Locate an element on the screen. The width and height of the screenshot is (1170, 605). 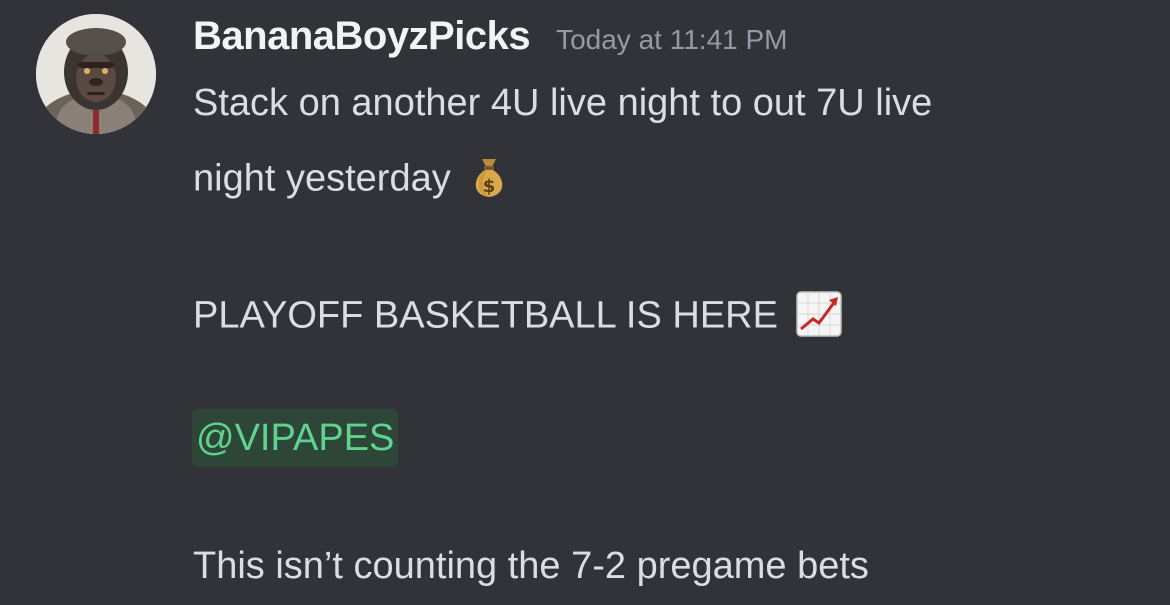
avatar is located at coordinates (96, 74).